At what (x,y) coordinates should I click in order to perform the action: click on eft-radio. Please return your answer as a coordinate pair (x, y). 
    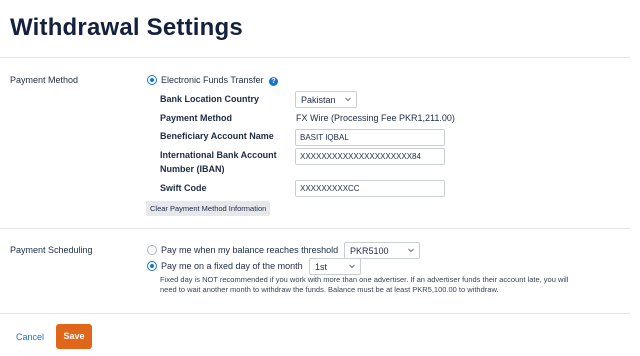
    Looking at the image, I should click on (152, 80).